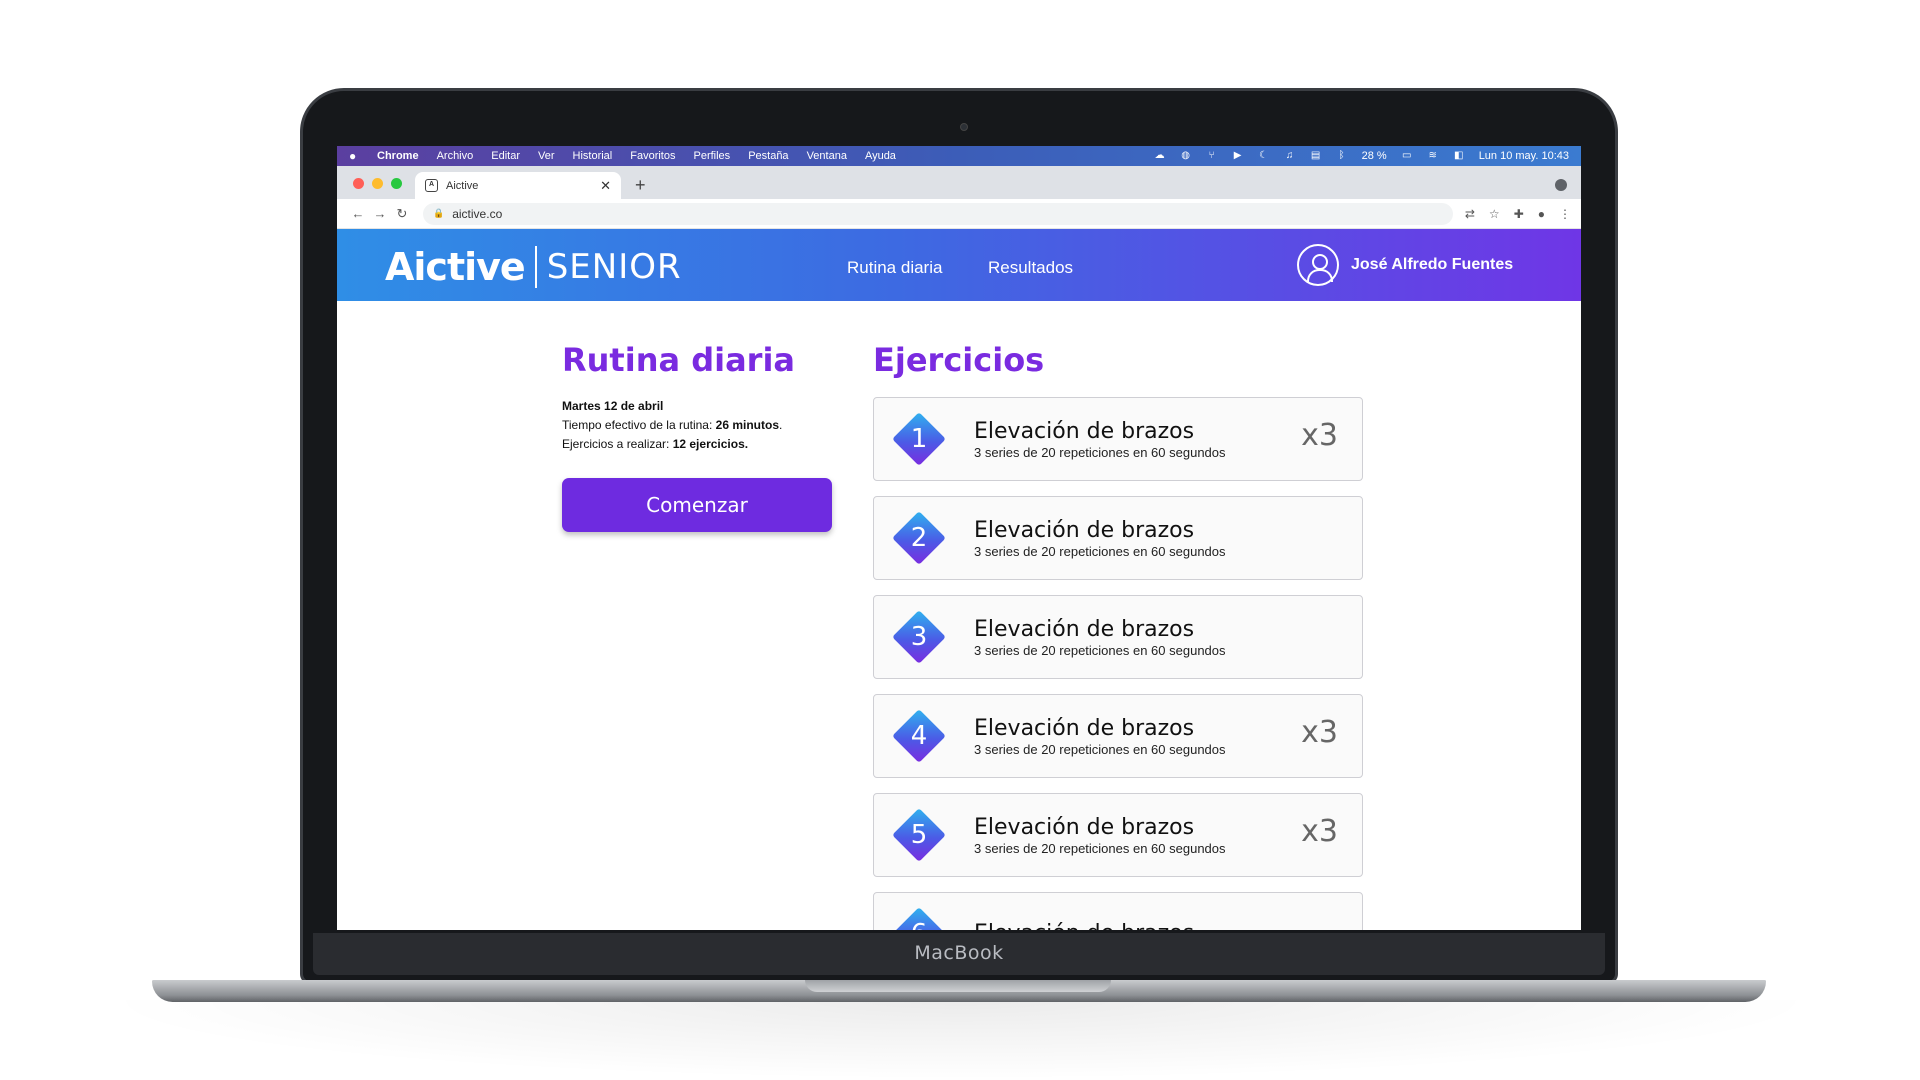  Describe the element at coordinates (605, 186) in the screenshot. I see `close-tab-icon: ✕` at that location.